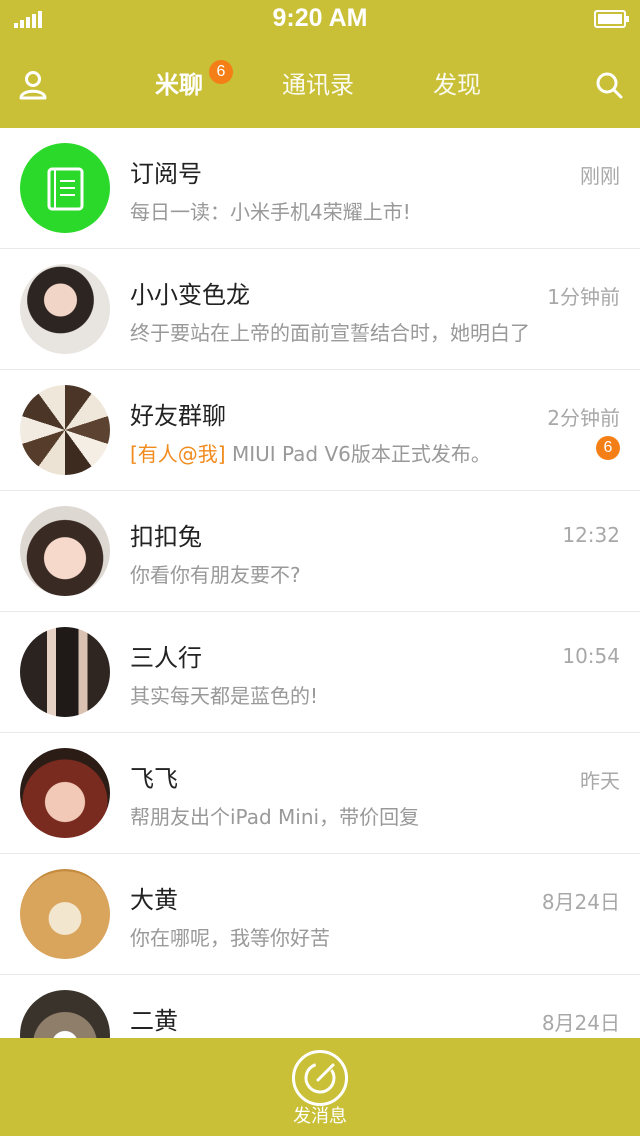 The width and height of the screenshot is (640, 1136). What do you see at coordinates (320, 1006) in the screenshot?
I see `conversation-item: 二黄 8月24日` at bounding box center [320, 1006].